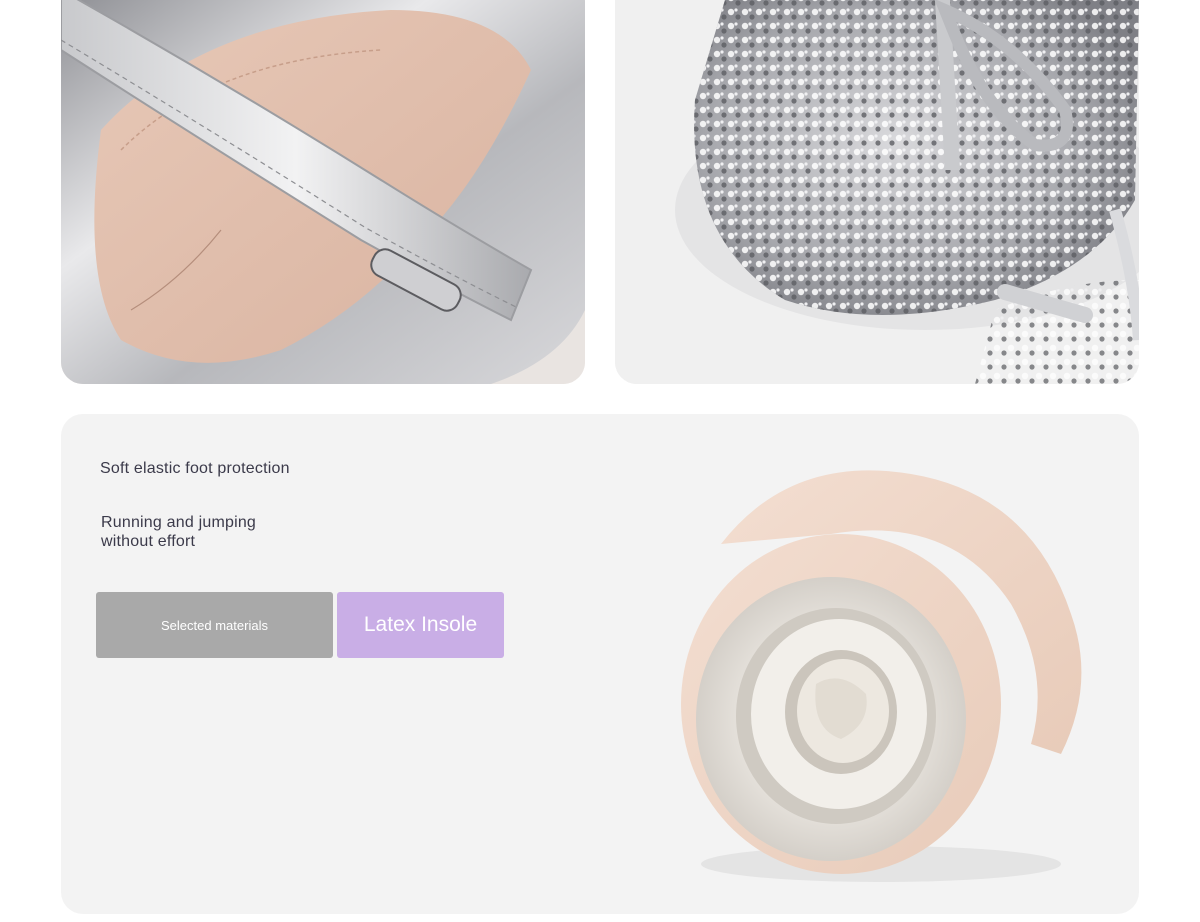 This screenshot has height=922, width=1200. What do you see at coordinates (881, 676) in the screenshot?
I see `rolled-insole-photo` at bounding box center [881, 676].